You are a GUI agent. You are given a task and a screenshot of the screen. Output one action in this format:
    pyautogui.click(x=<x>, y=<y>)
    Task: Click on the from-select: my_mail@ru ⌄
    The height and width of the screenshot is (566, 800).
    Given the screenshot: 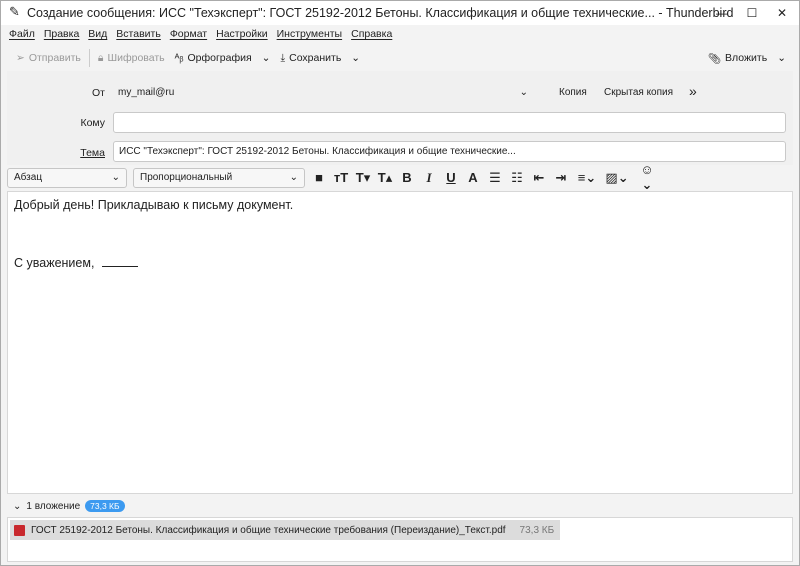 What is the action you would take?
    pyautogui.click(x=323, y=93)
    